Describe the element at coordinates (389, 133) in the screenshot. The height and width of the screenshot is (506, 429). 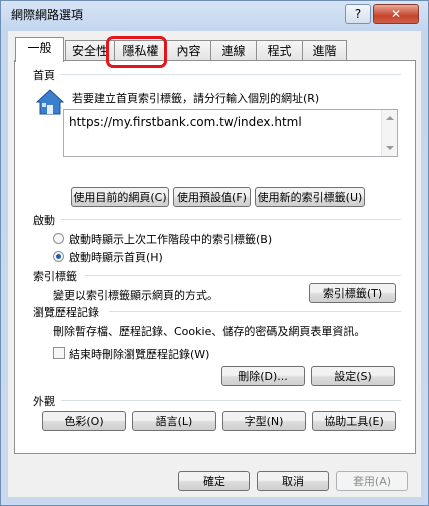
I see `url-scrollbar` at that location.